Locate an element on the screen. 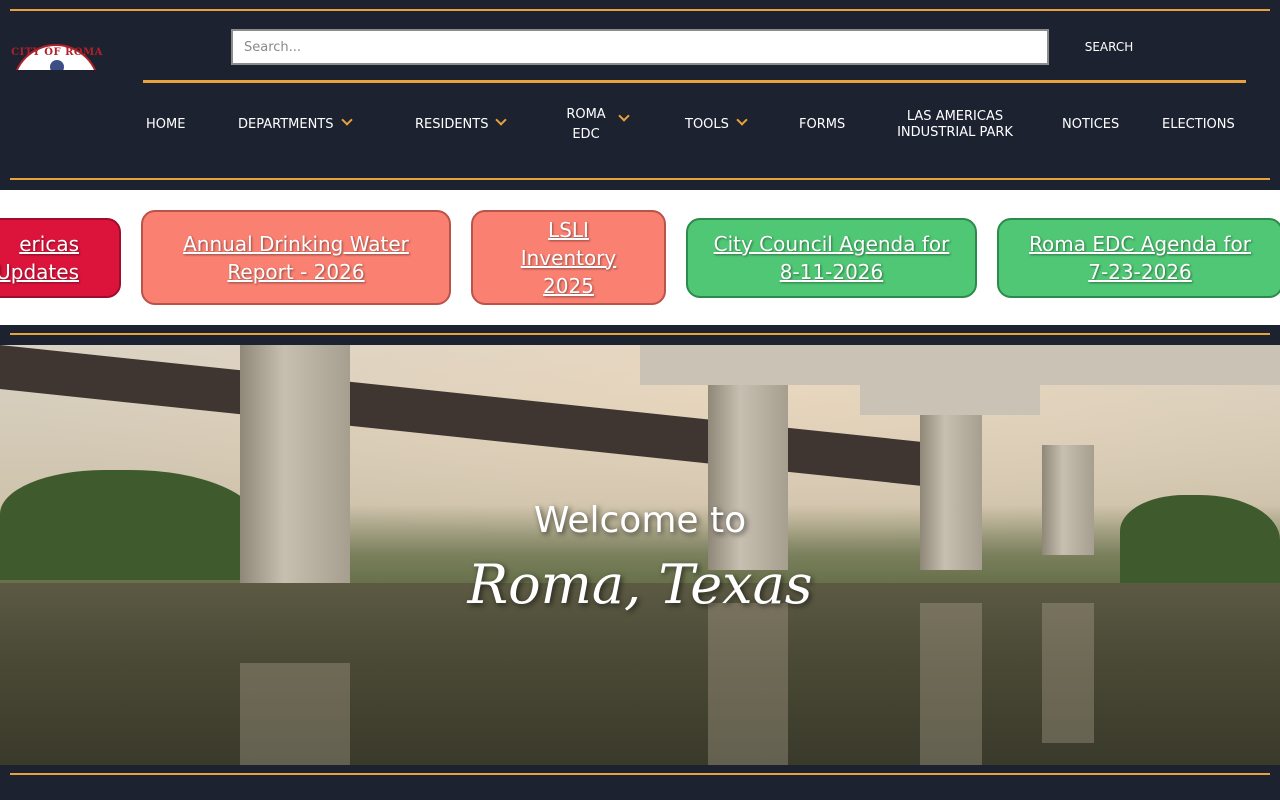  hero-welcome-text: Welcome to is located at coordinates (640, 520).